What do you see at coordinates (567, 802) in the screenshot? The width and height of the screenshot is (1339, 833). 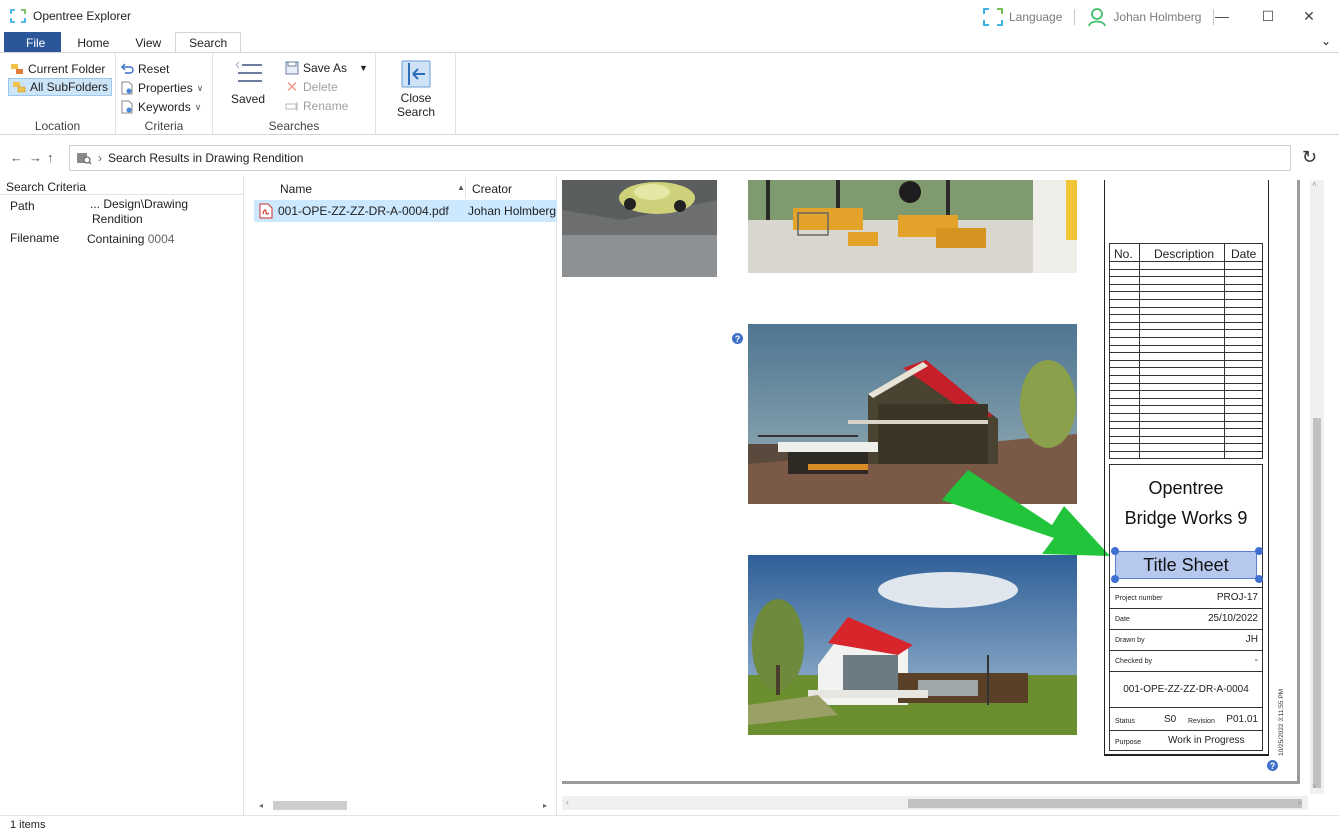 I see `scroll-left-icon: ‹` at bounding box center [567, 802].